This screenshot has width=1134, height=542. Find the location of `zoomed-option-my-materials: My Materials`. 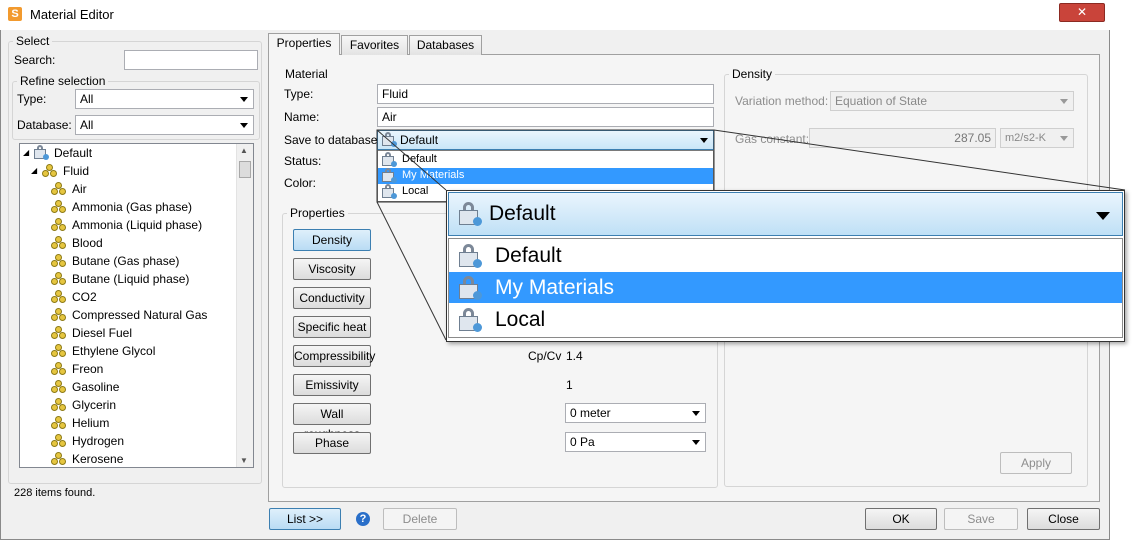

zoomed-option-my-materials: My Materials is located at coordinates (785, 287).